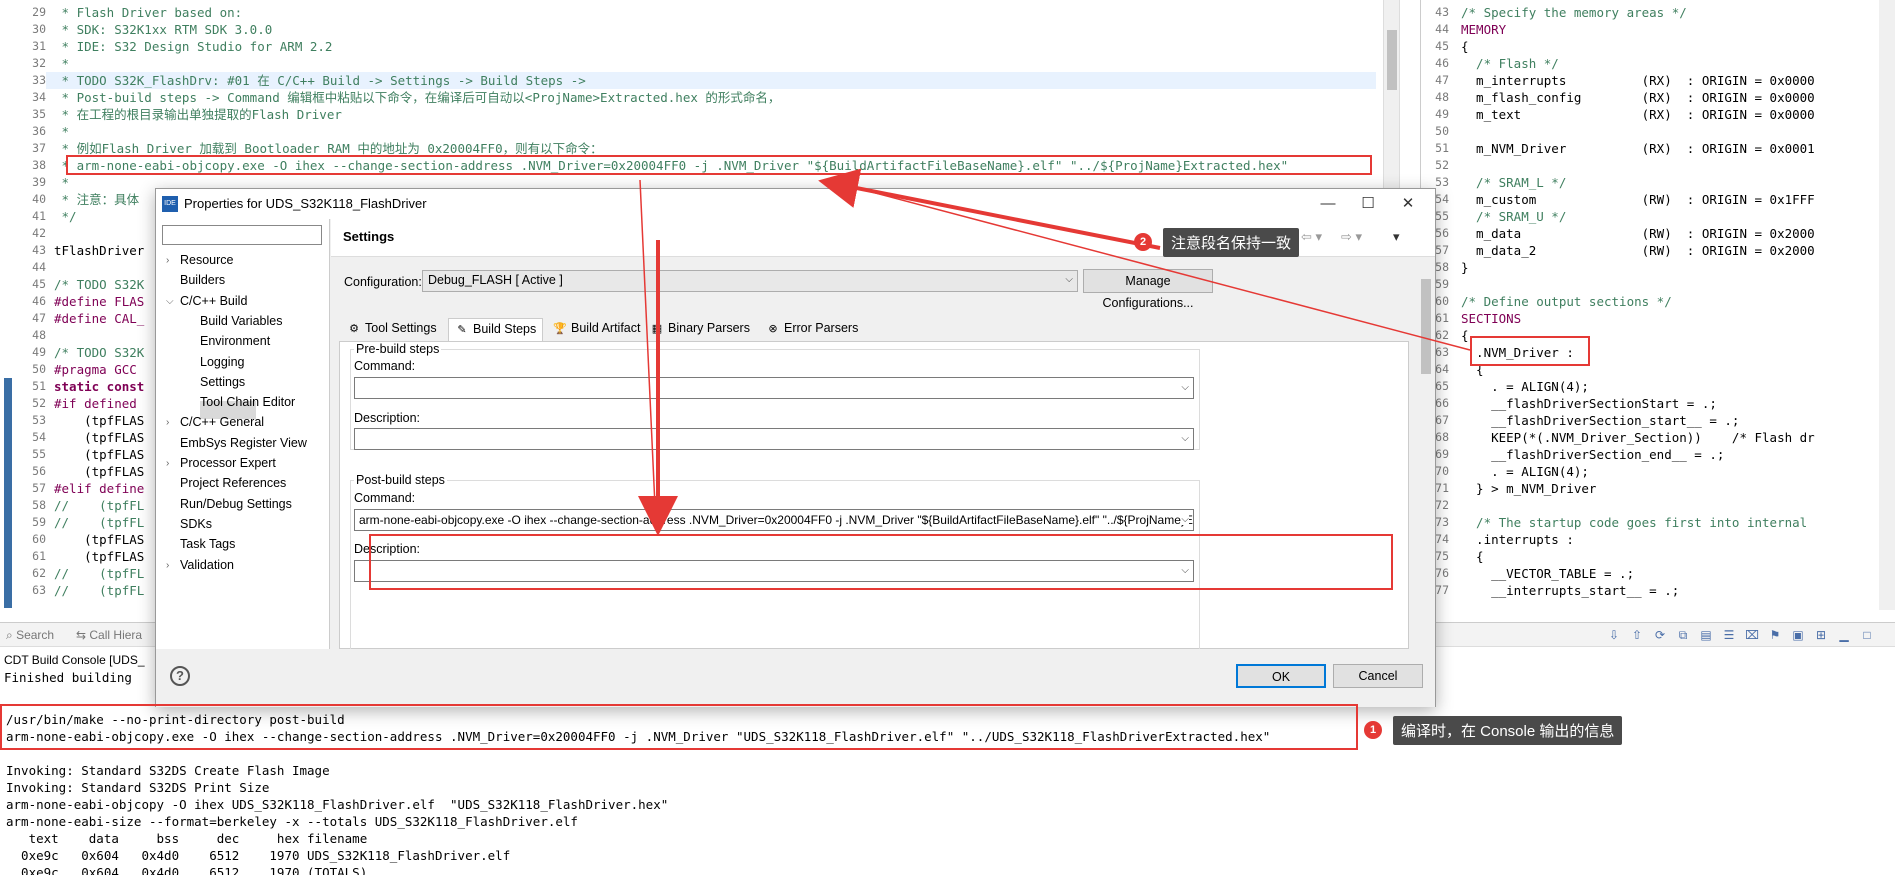 The image size is (1895, 875). I want to click on pre-build-description-input: ⌵, so click(774, 439).